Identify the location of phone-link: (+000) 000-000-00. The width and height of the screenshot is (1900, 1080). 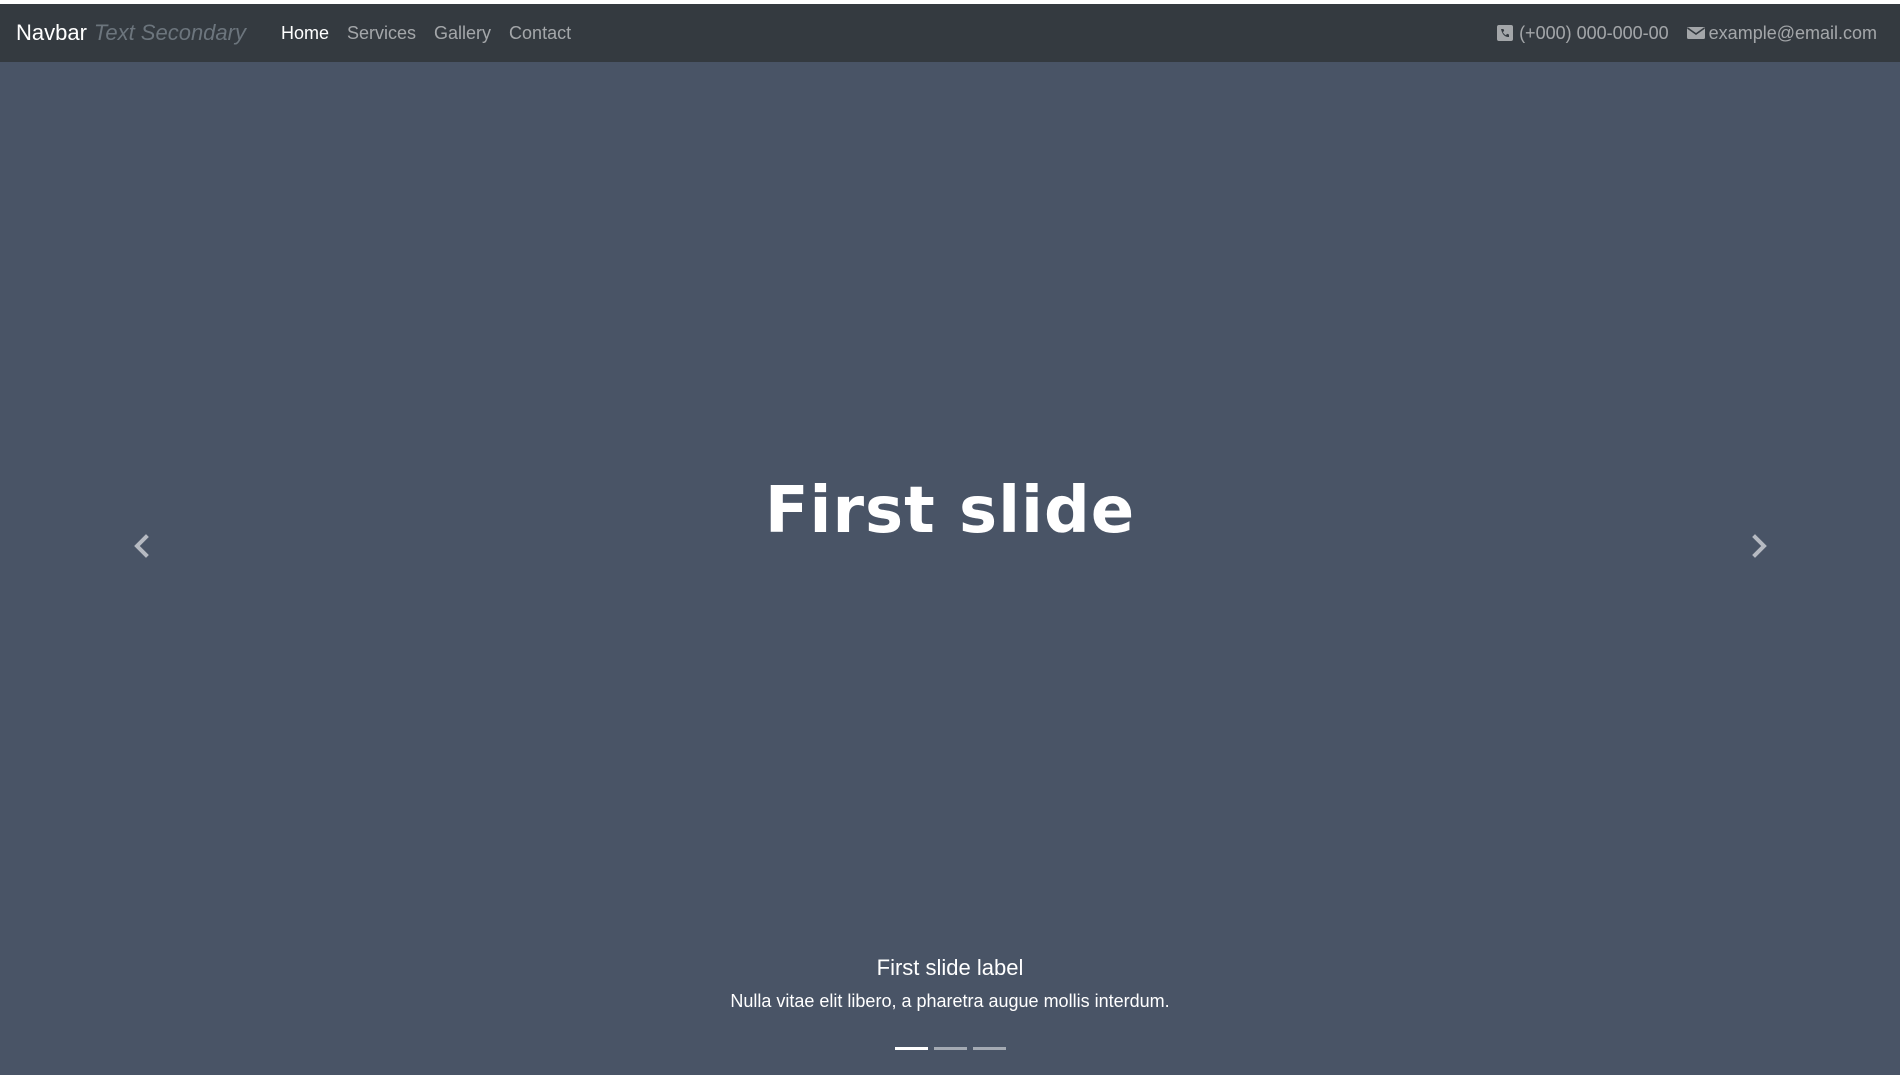
(1583, 33).